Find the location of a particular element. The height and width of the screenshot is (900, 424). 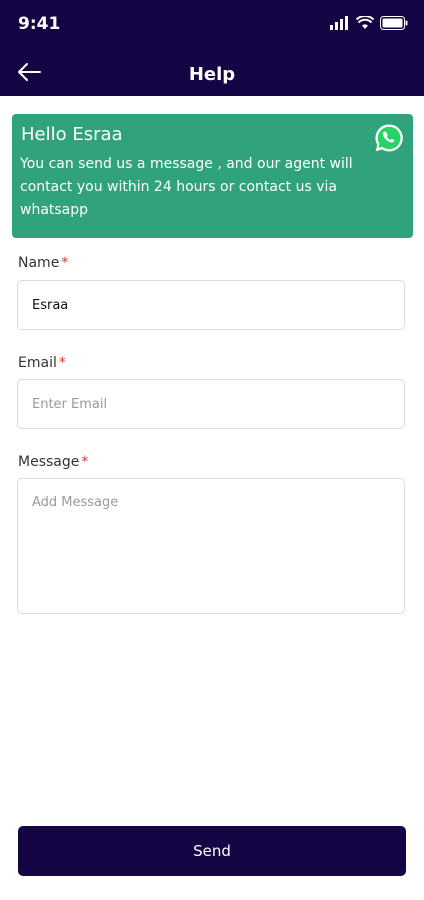

whatsapp-icon is located at coordinates (389, 138).